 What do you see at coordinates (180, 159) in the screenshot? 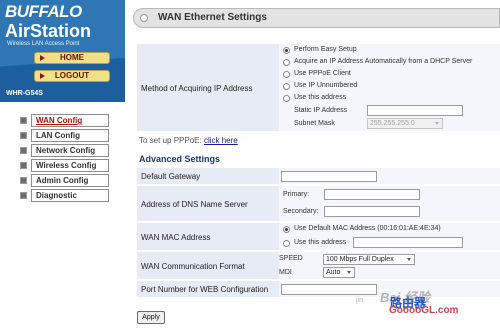
I see `advanced-settings-heading: Advanced Settings` at bounding box center [180, 159].